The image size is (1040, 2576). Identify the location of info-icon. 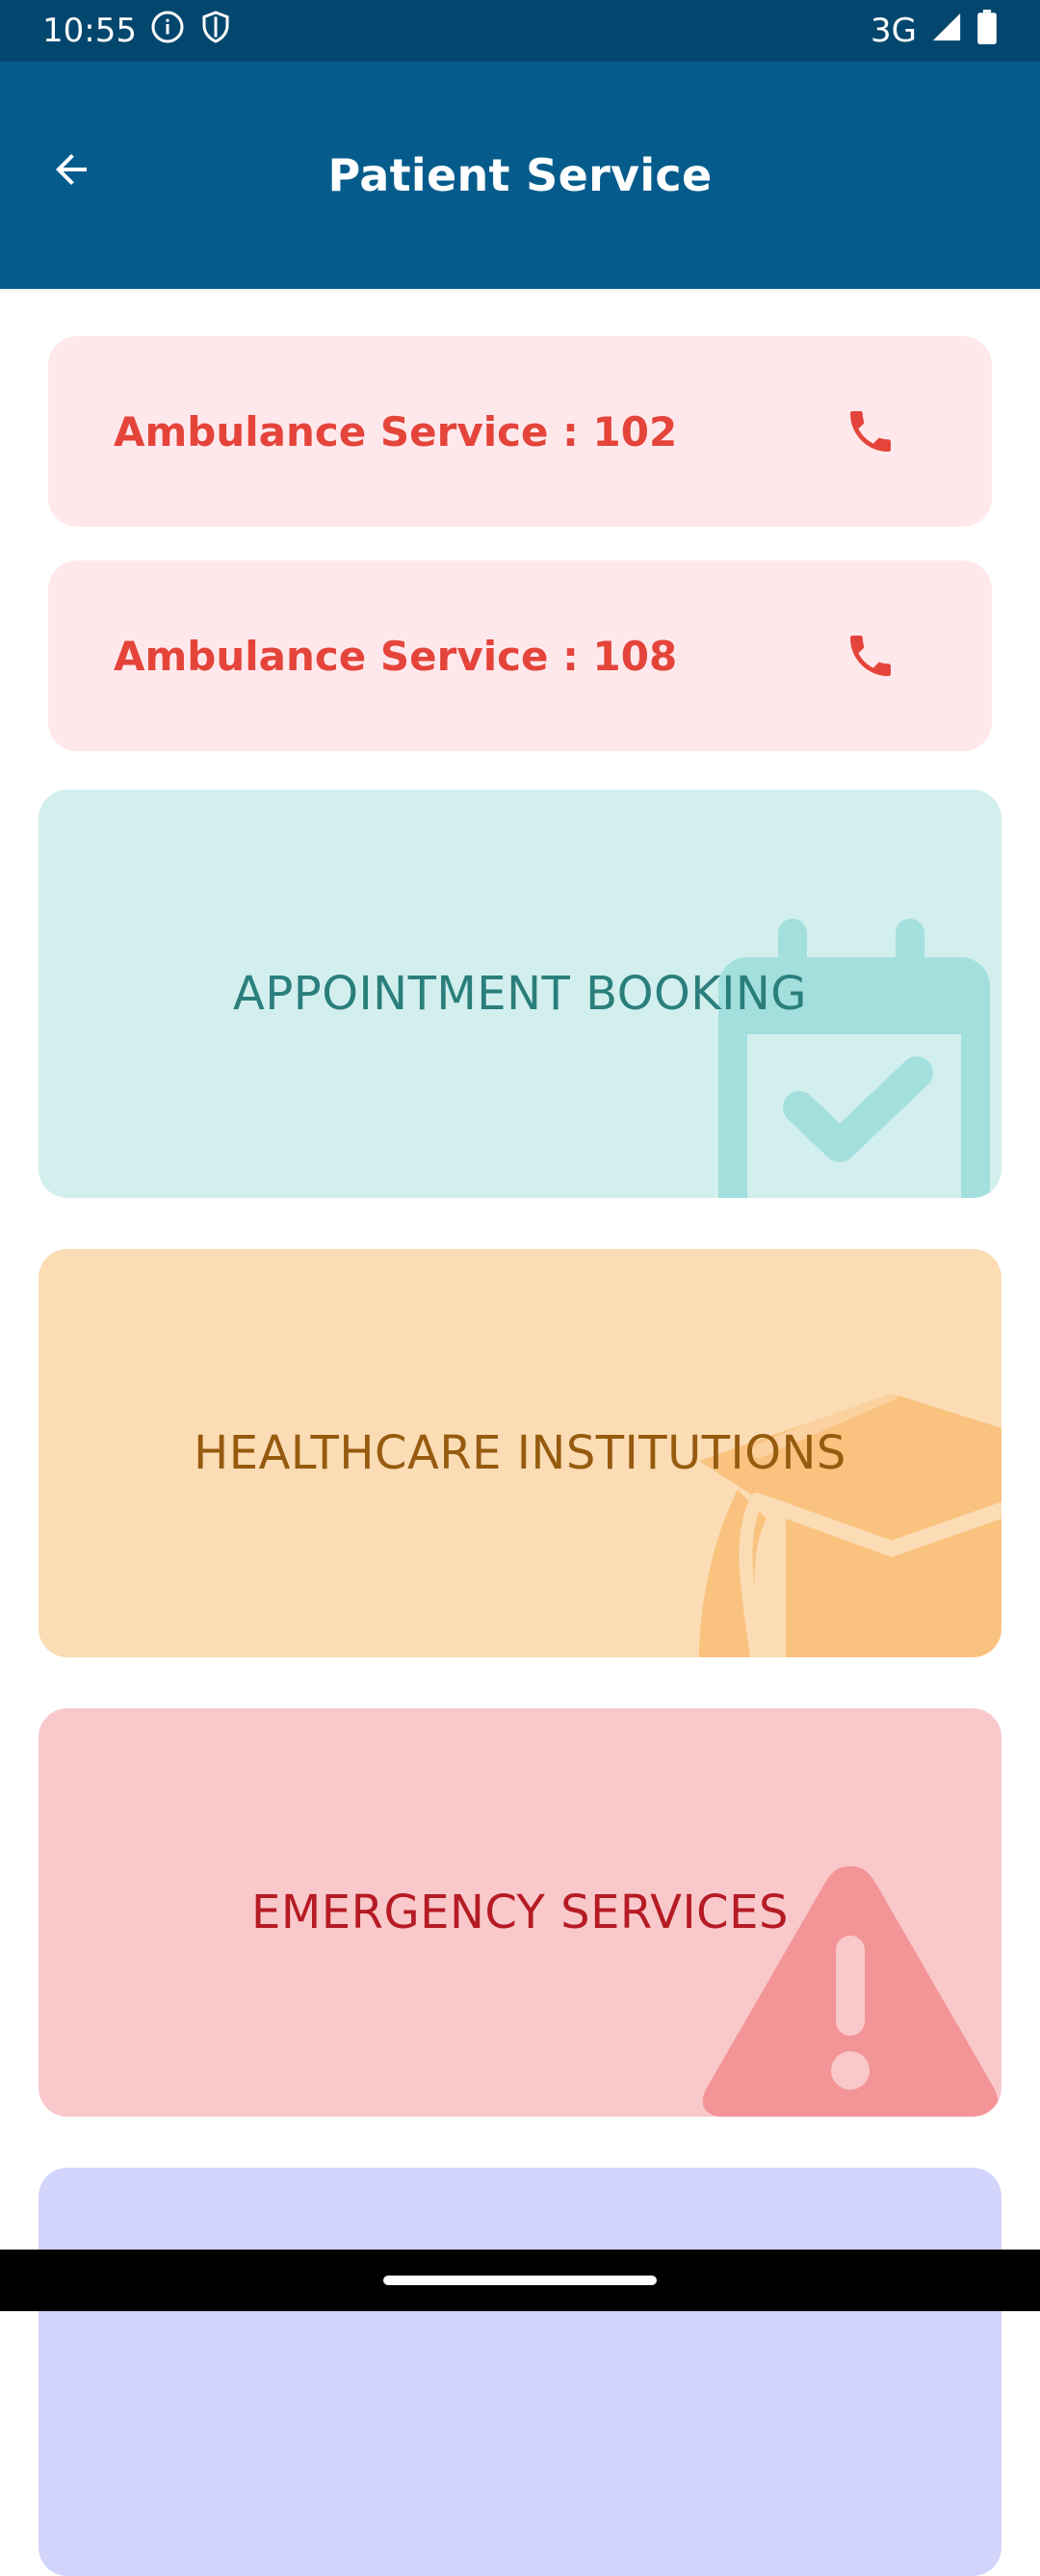
(167, 31).